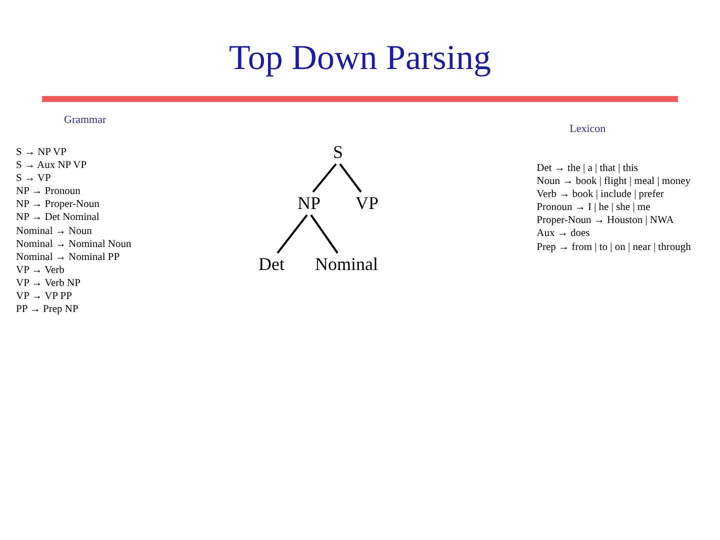 This screenshot has height=540, width=720. What do you see at coordinates (68, 257) in the screenshot?
I see `grammar-rule: Nominal → Nominal PP` at bounding box center [68, 257].